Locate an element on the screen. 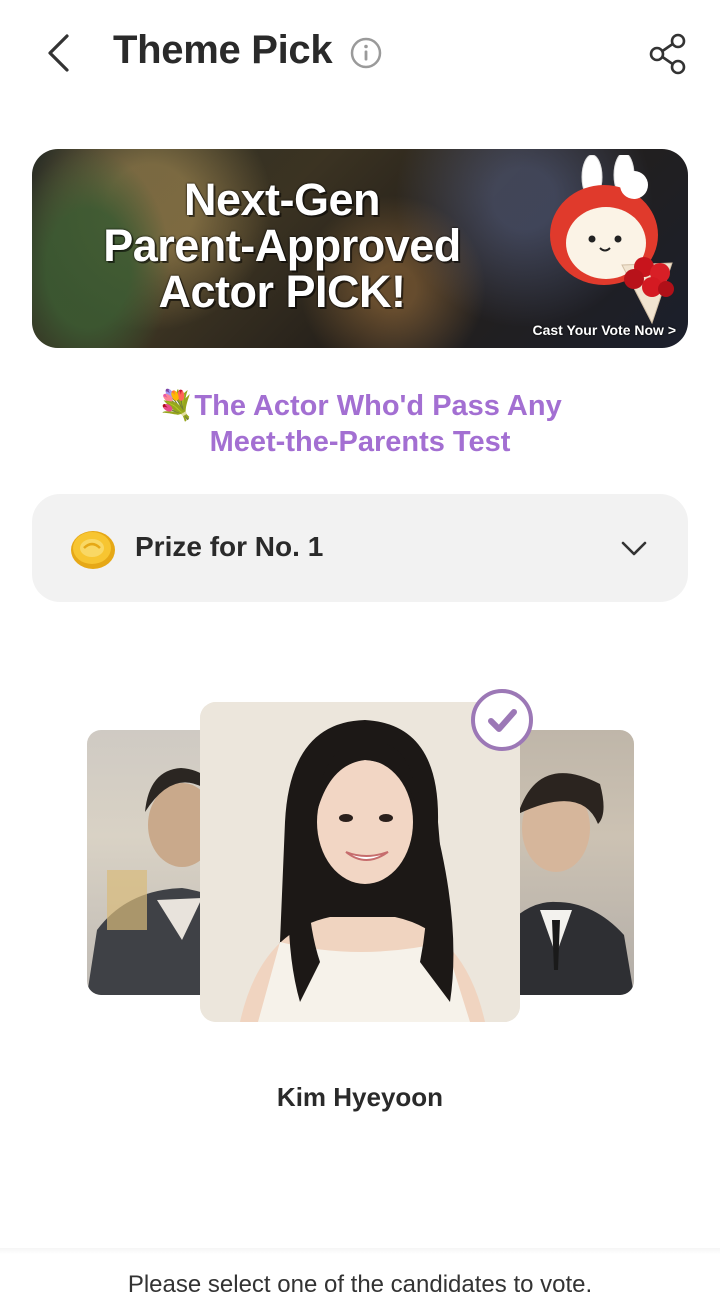  prize-dropdown: Prize for No. 1 is located at coordinates (360, 548).